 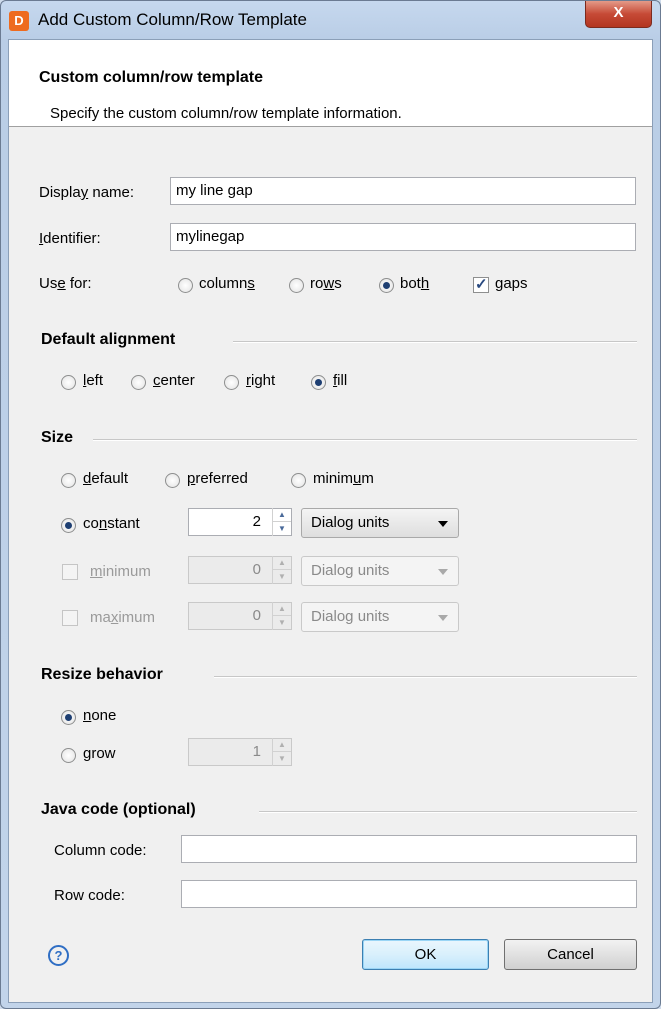 What do you see at coordinates (217, 478) in the screenshot?
I see `size-preferred-label: preferred` at bounding box center [217, 478].